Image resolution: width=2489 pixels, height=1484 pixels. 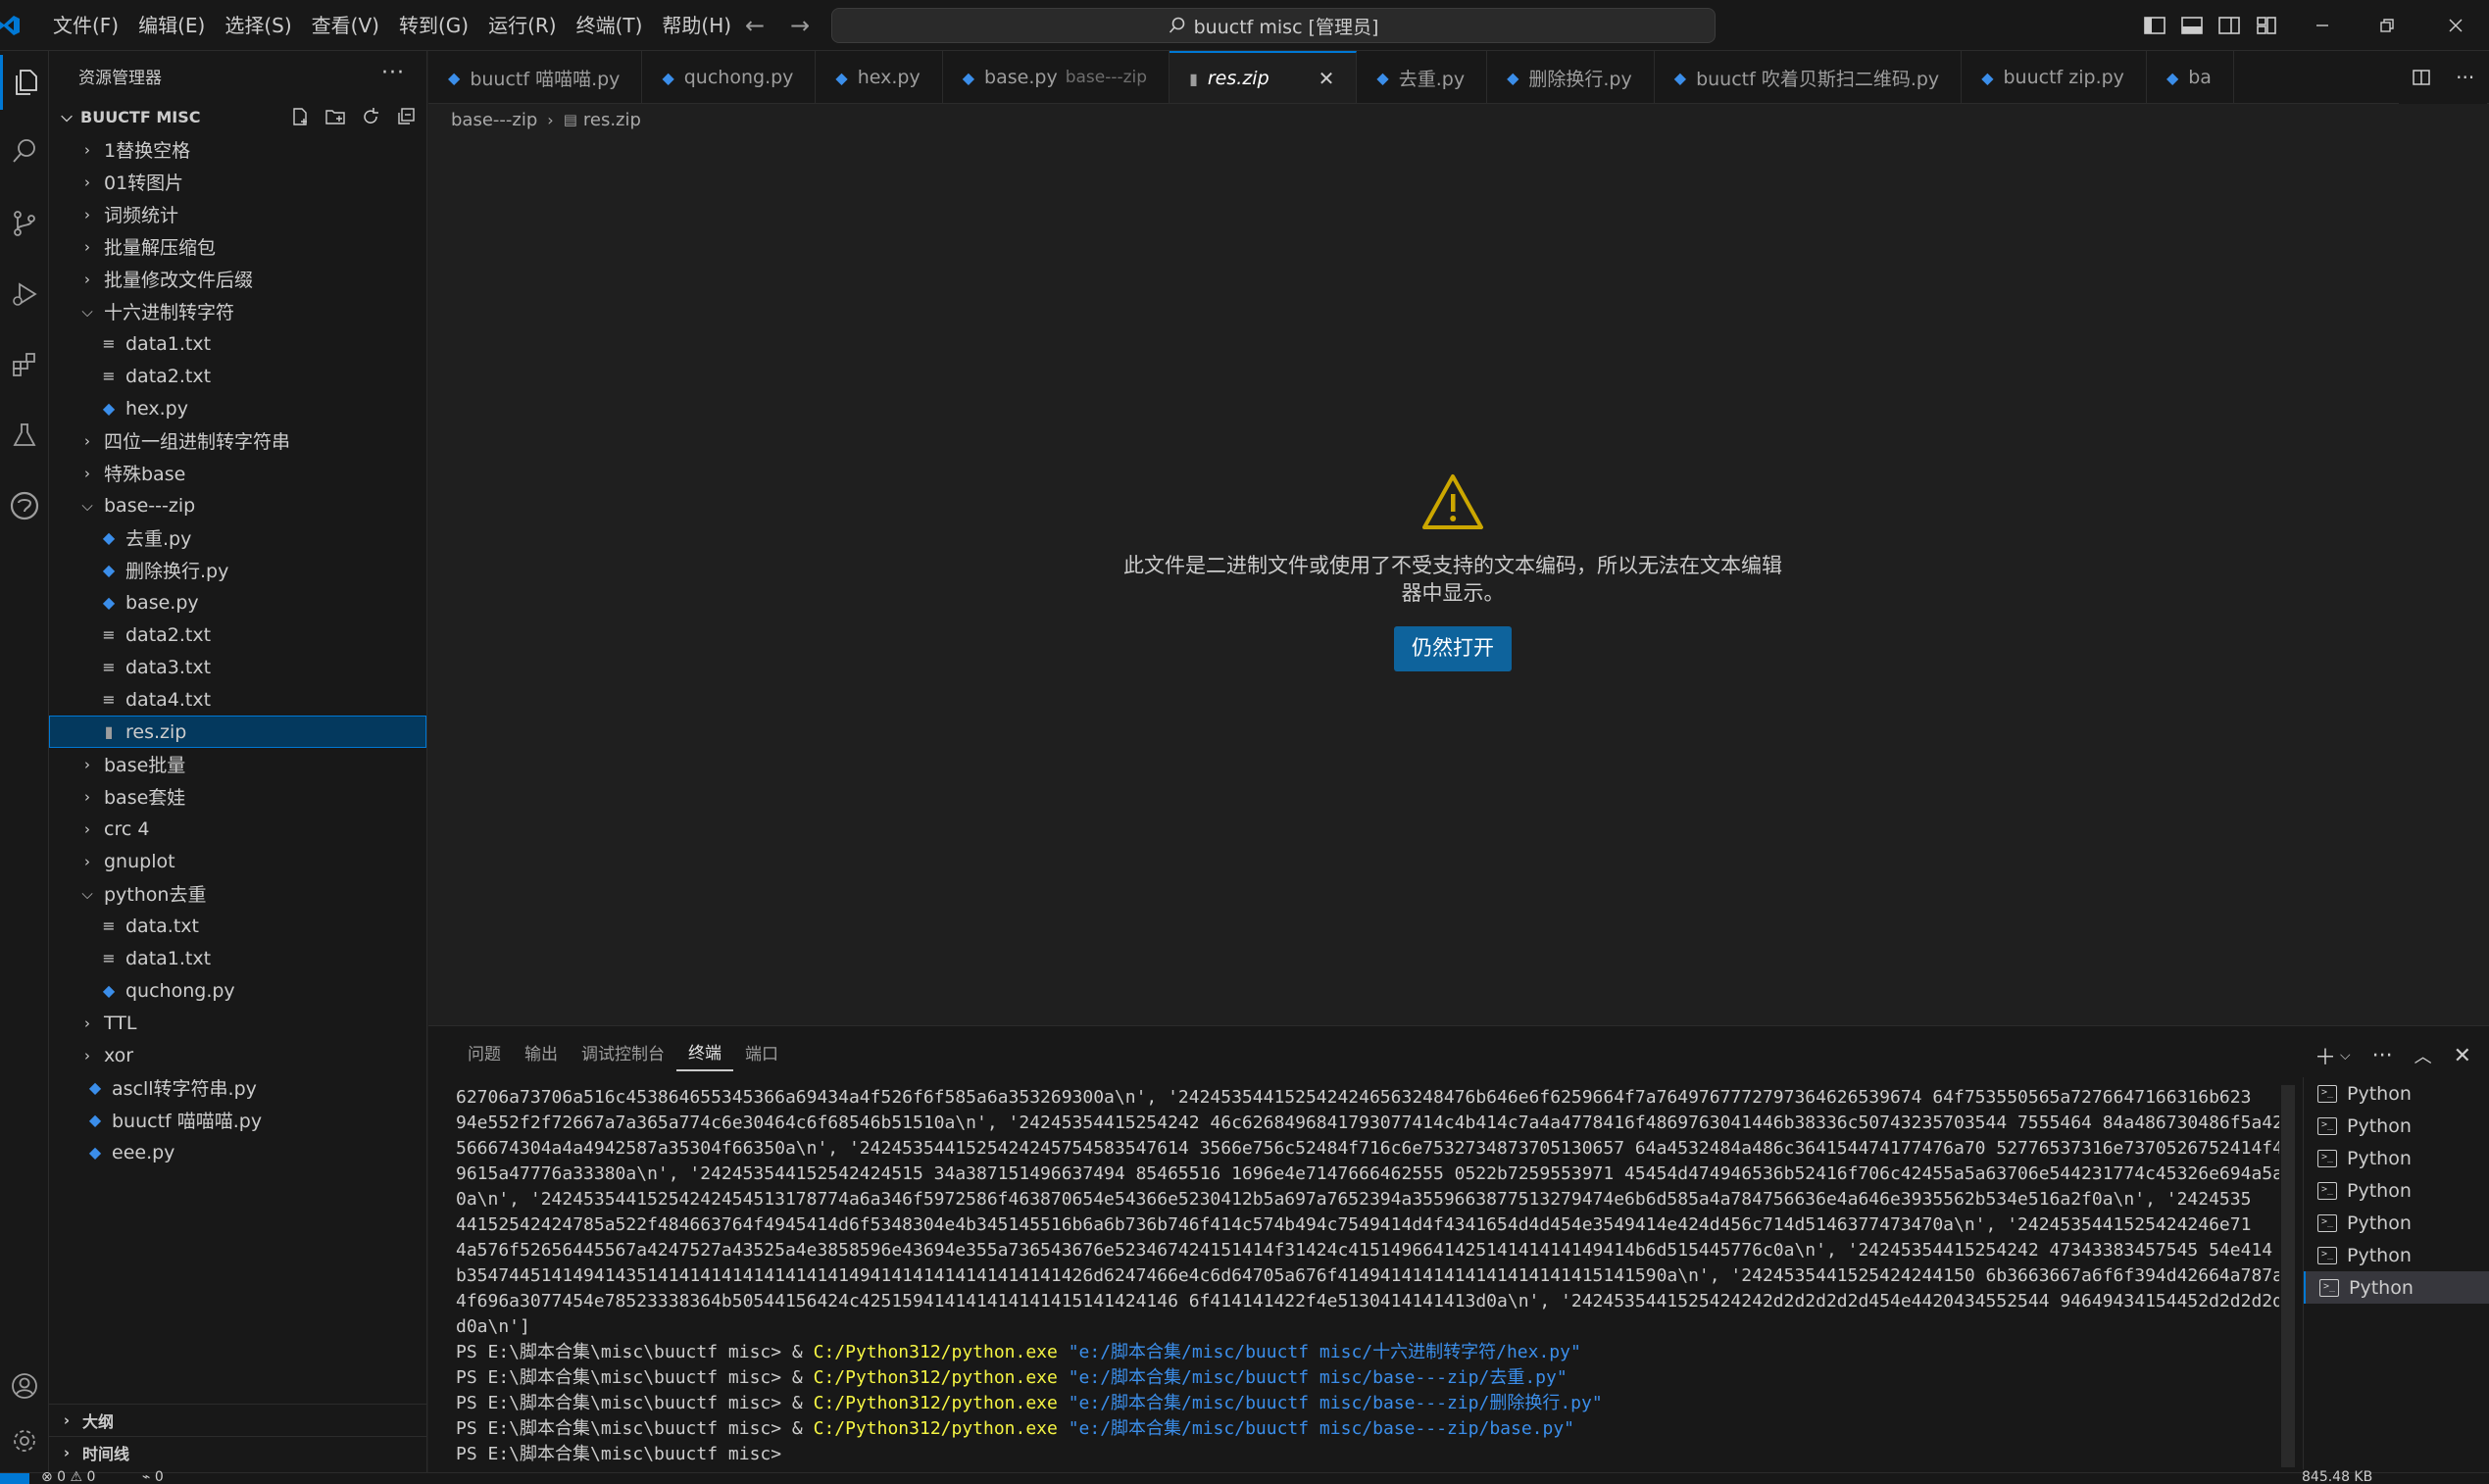 I want to click on tree-folder: › gnuplot, so click(x=237, y=861).